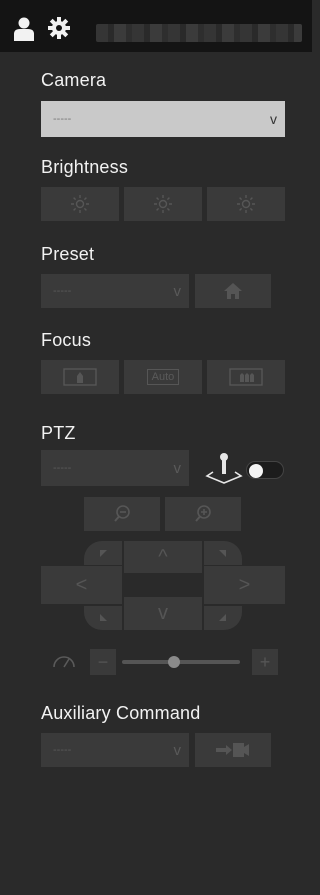 This screenshot has width=320, height=895. Describe the element at coordinates (121, 713) in the screenshot. I see `auxiliary-command-label: Auxiliary Command` at that location.